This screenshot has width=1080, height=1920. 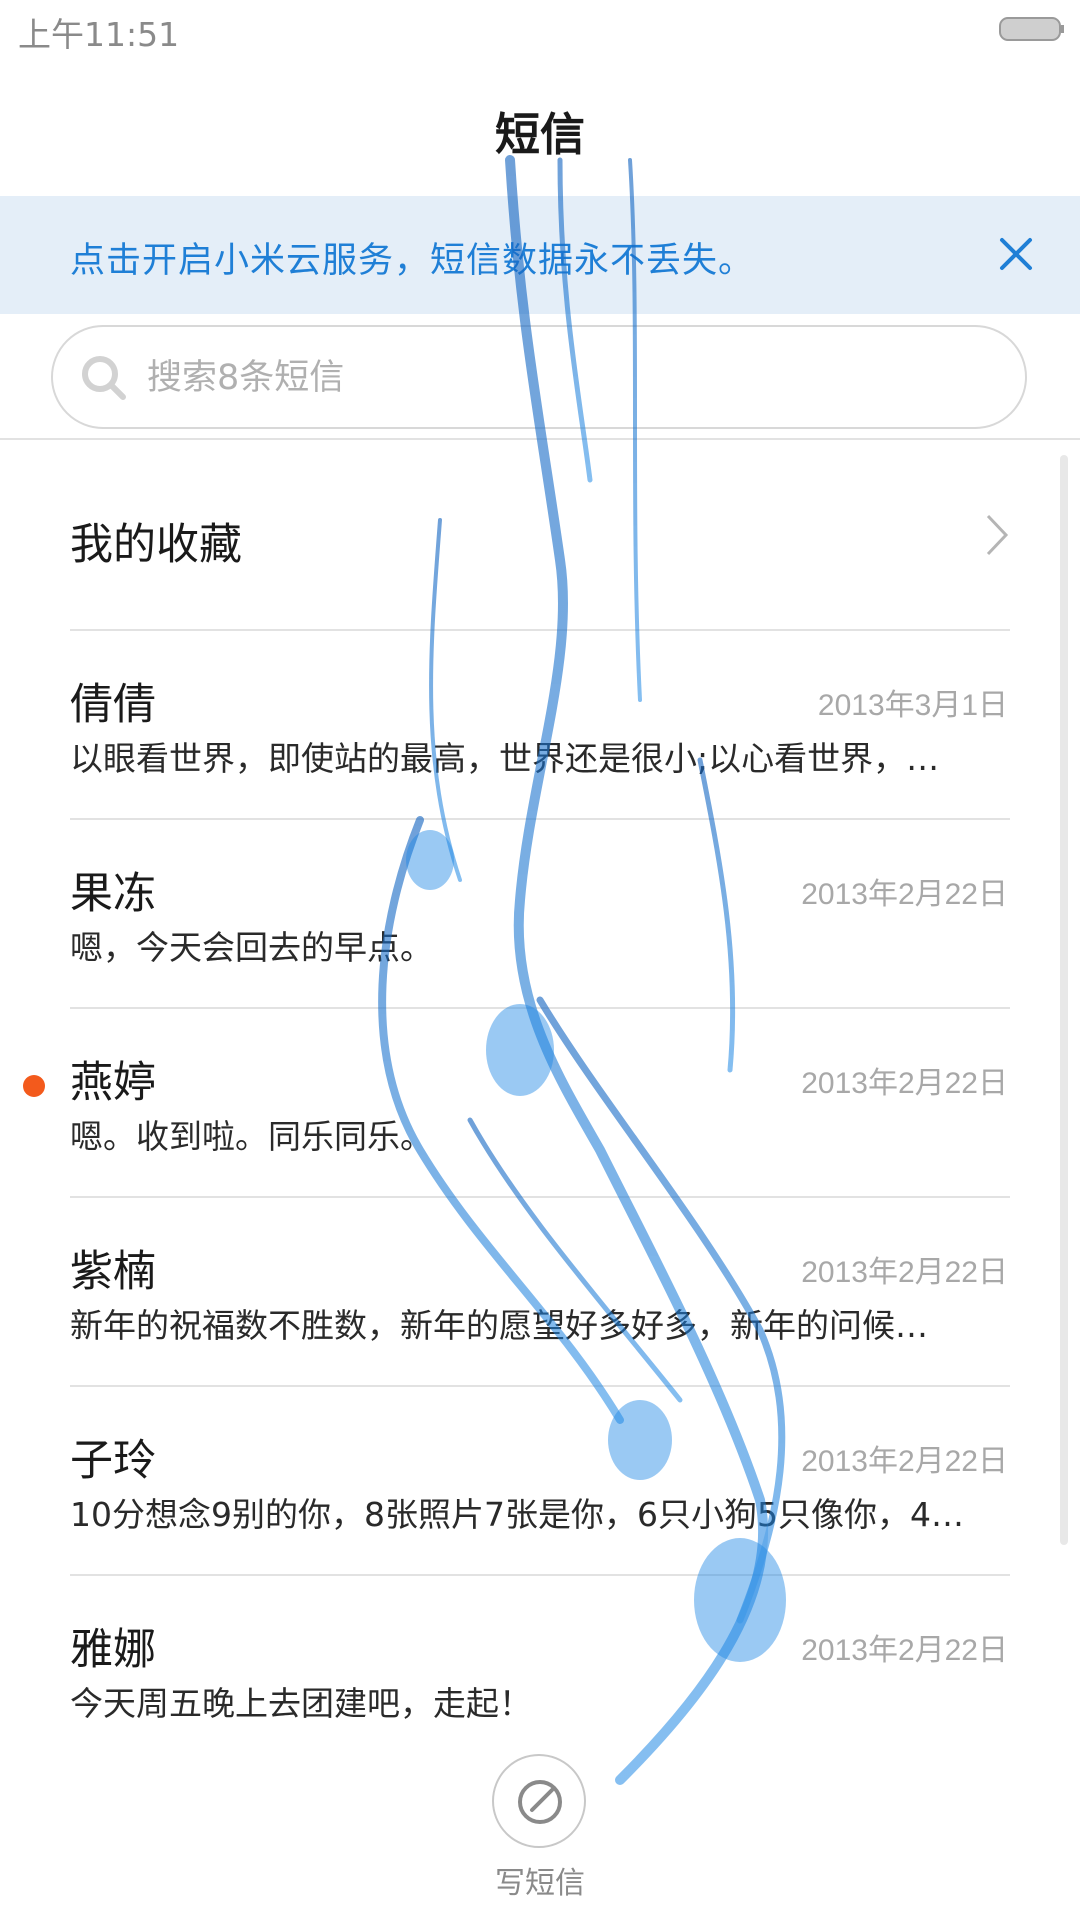 What do you see at coordinates (99, 34) in the screenshot?
I see `status-time: 上午11:51` at bounding box center [99, 34].